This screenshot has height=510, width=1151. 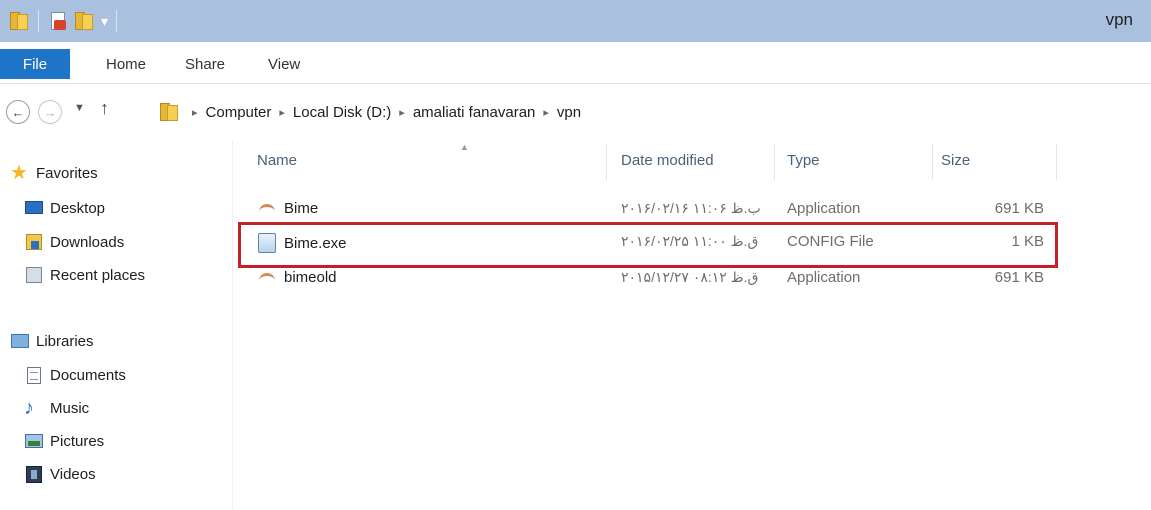 What do you see at coordinates (104, 21) in the screenshot?
I see `customize-toolbar-dropdown-icon: ▾` at bounding box center [104, 21].